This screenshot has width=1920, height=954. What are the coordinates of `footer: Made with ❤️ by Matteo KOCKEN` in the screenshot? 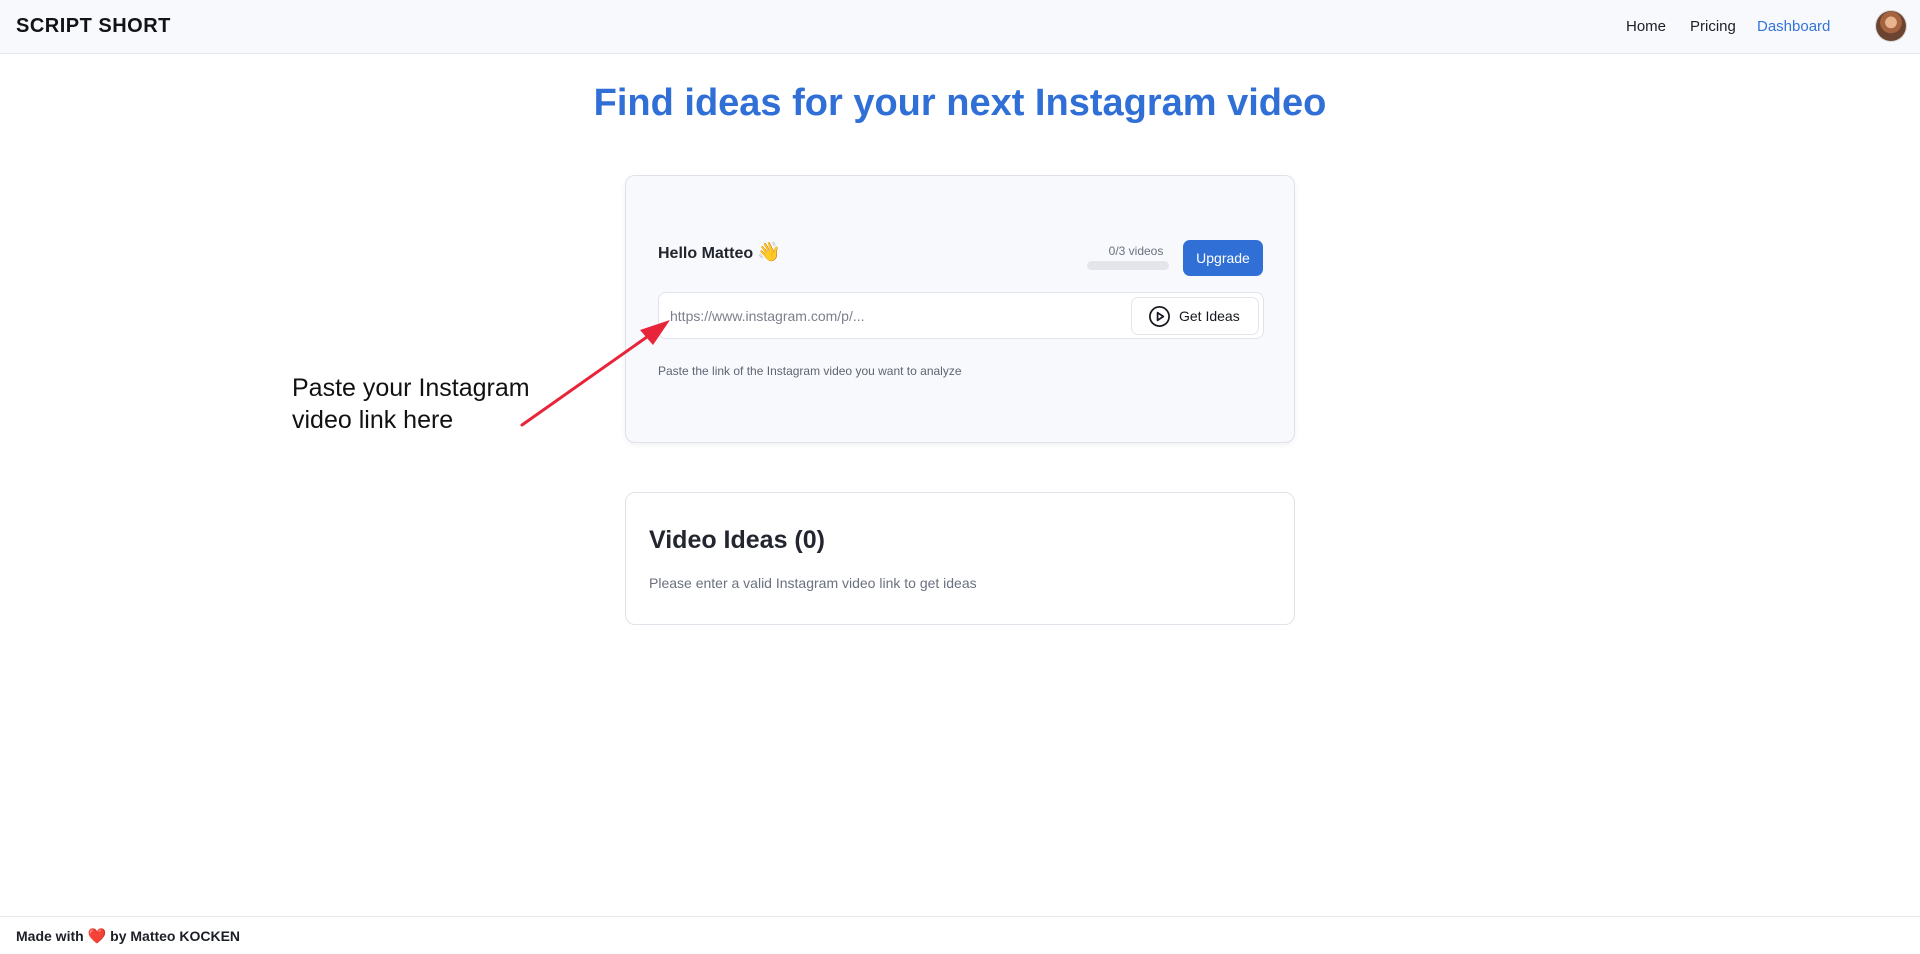 It's located at (960, 935).